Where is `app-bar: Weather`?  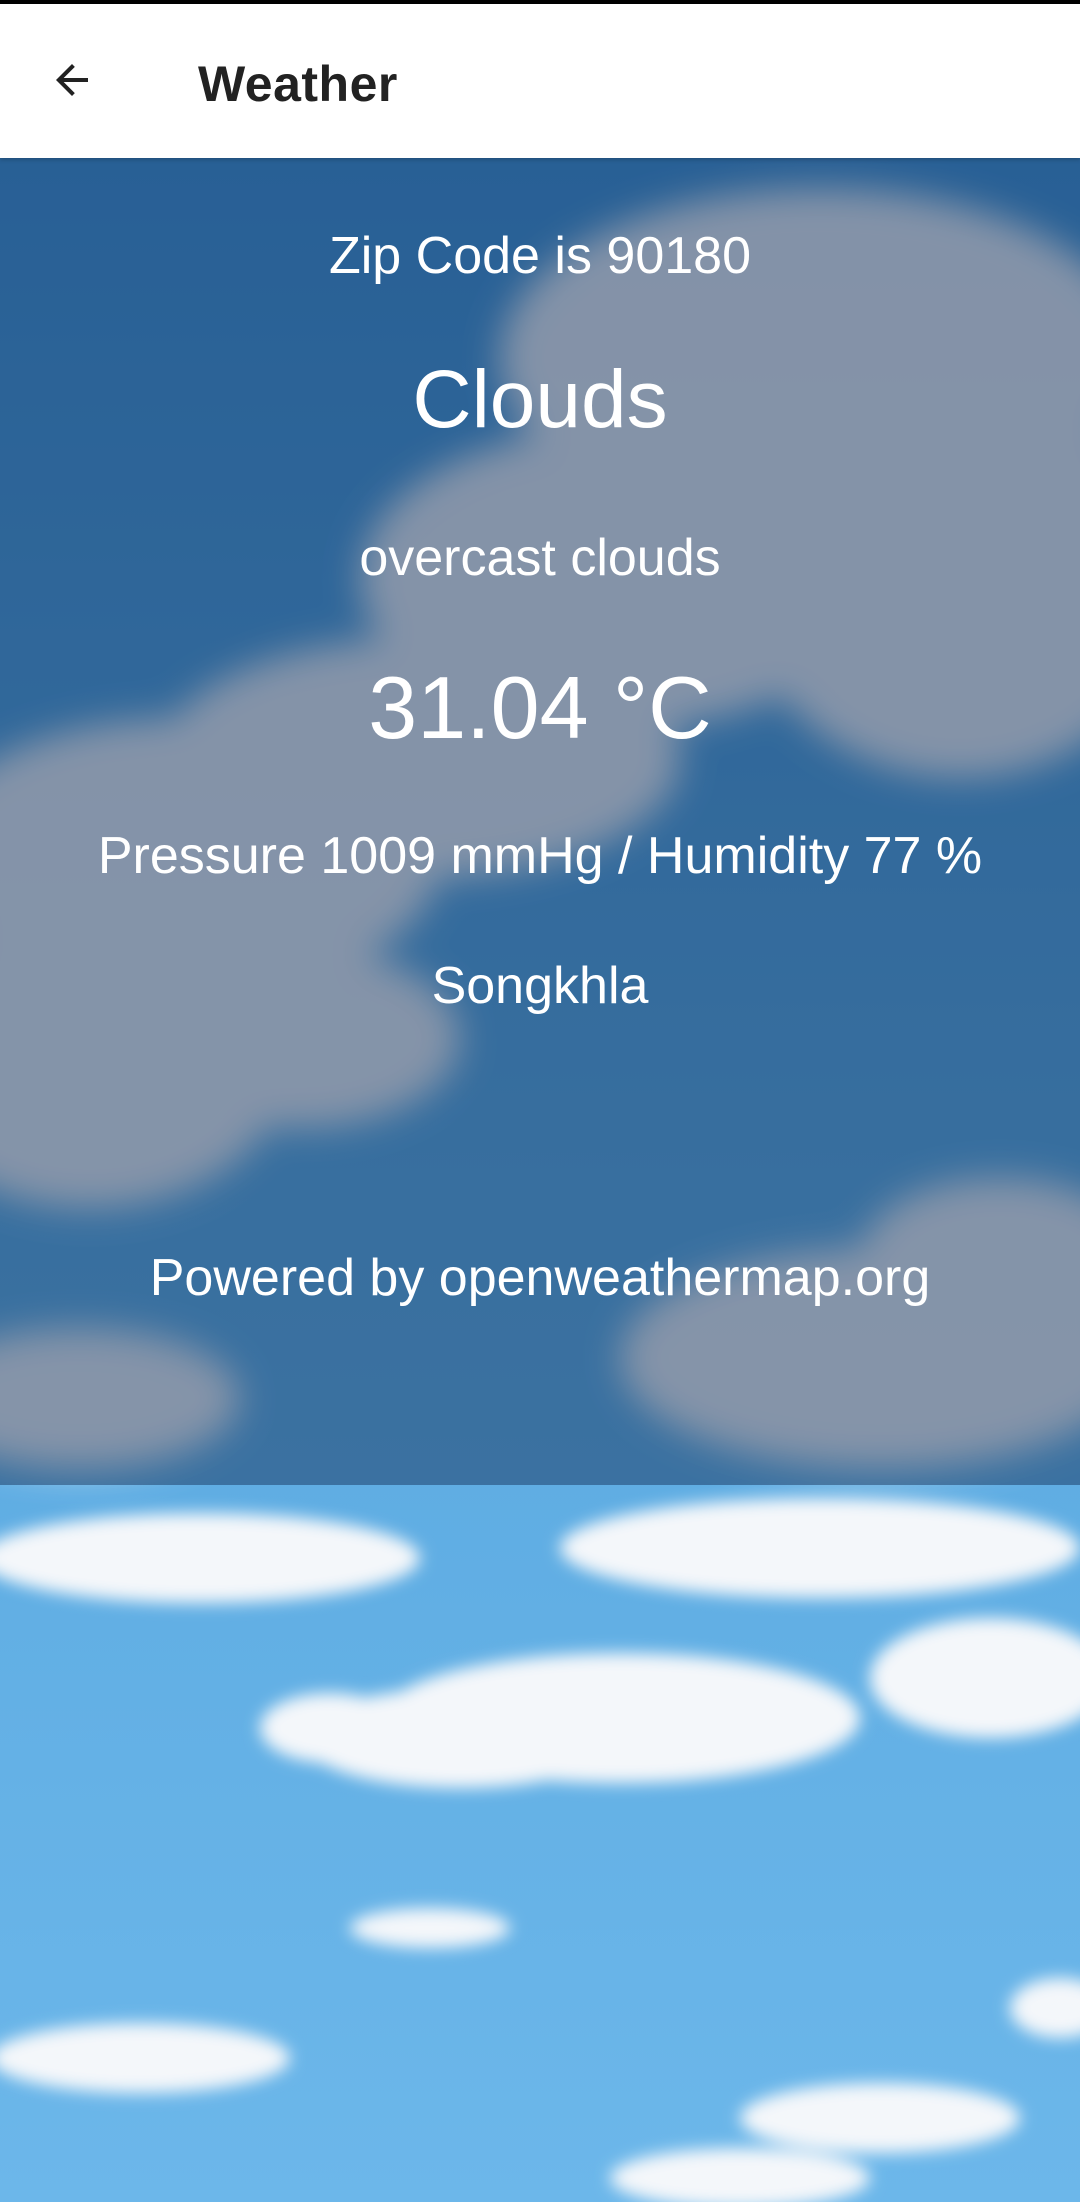
app-bar: Weather is located at coordinates (540, 81).